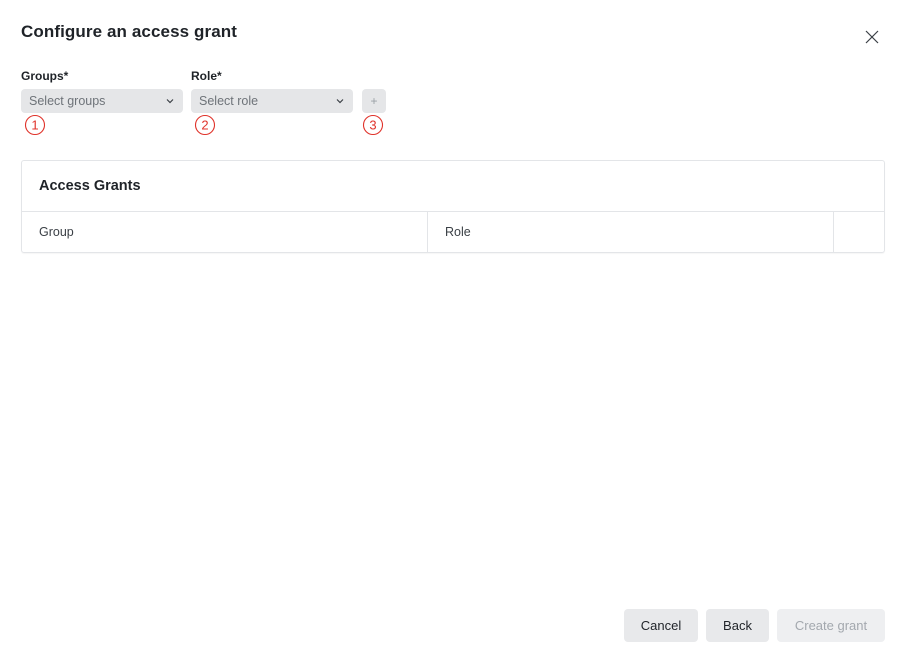 This screenshot has width=900, height=652. I want to click on role-select: Select role, so click(272, 101).